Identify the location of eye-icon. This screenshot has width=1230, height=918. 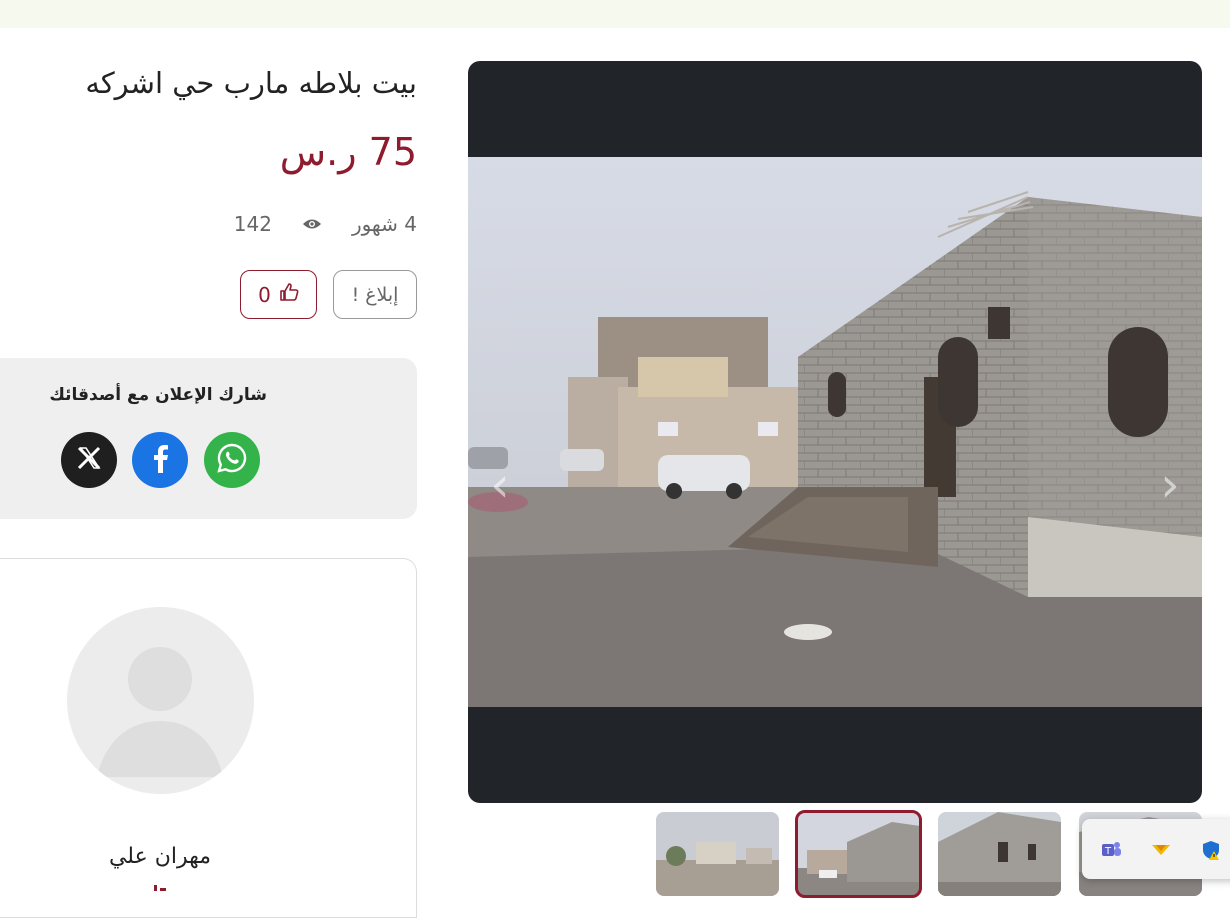
(312, 224).